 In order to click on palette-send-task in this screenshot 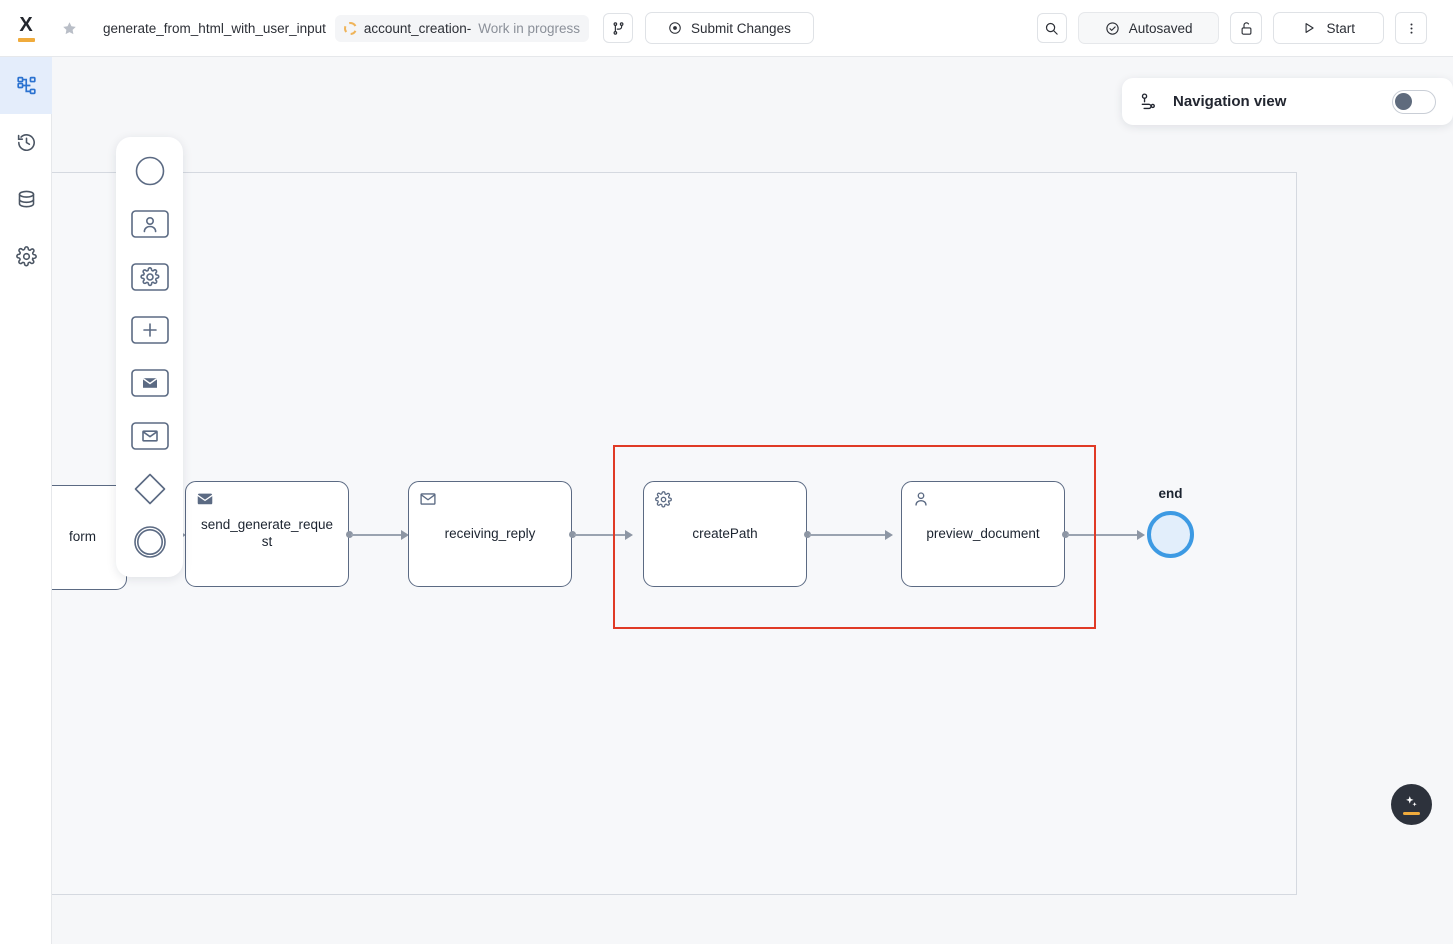, I will do `click(150, 383)`.